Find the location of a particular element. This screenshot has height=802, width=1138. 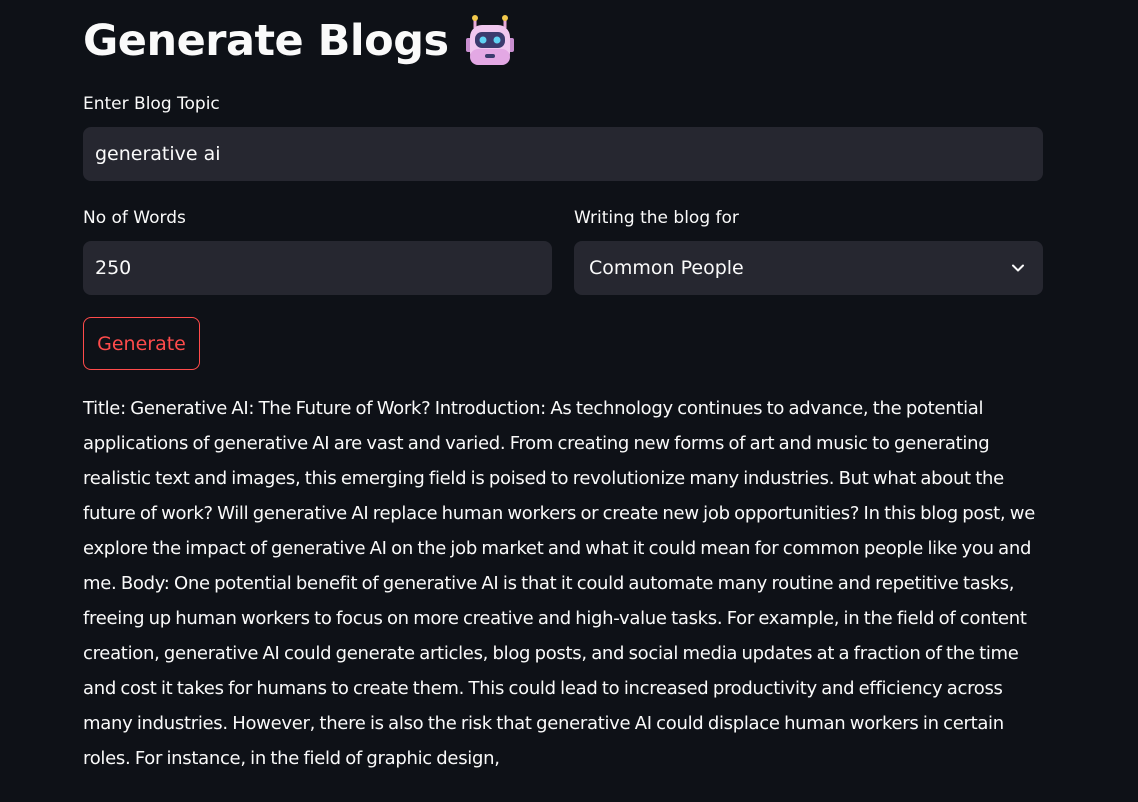

generate-button: Generate is located at coordinates (141, 343).